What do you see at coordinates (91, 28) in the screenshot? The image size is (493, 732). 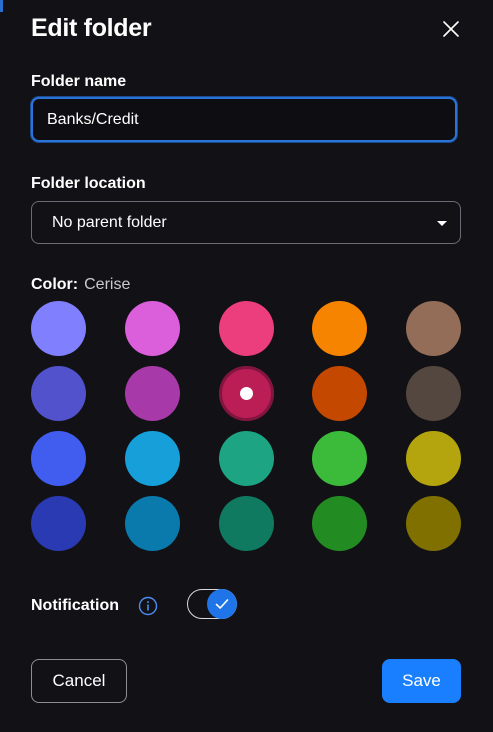 I see `dialog-title: Edit folder` at bounding box center [91, 28].